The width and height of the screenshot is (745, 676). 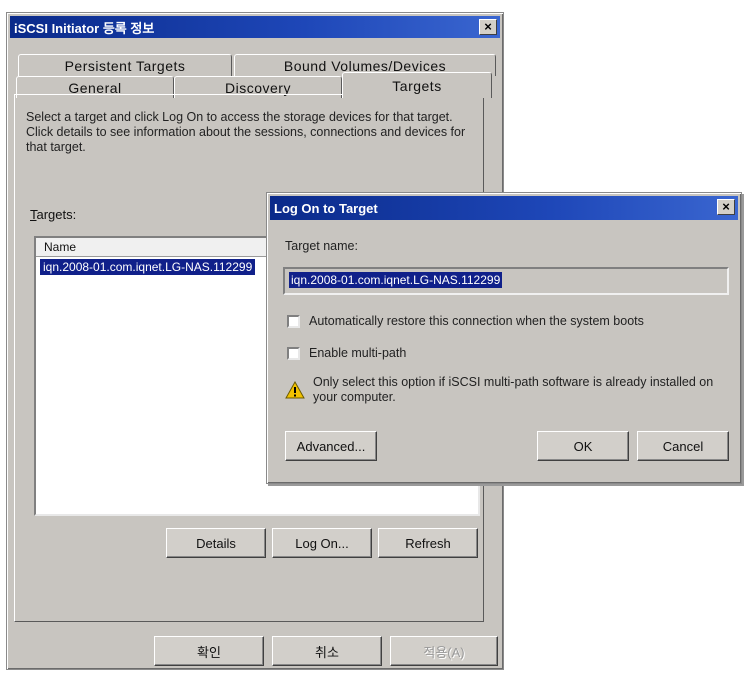 I want to click on dialog-title-bar: Log On to Target ×, so click(x=504, y=208).